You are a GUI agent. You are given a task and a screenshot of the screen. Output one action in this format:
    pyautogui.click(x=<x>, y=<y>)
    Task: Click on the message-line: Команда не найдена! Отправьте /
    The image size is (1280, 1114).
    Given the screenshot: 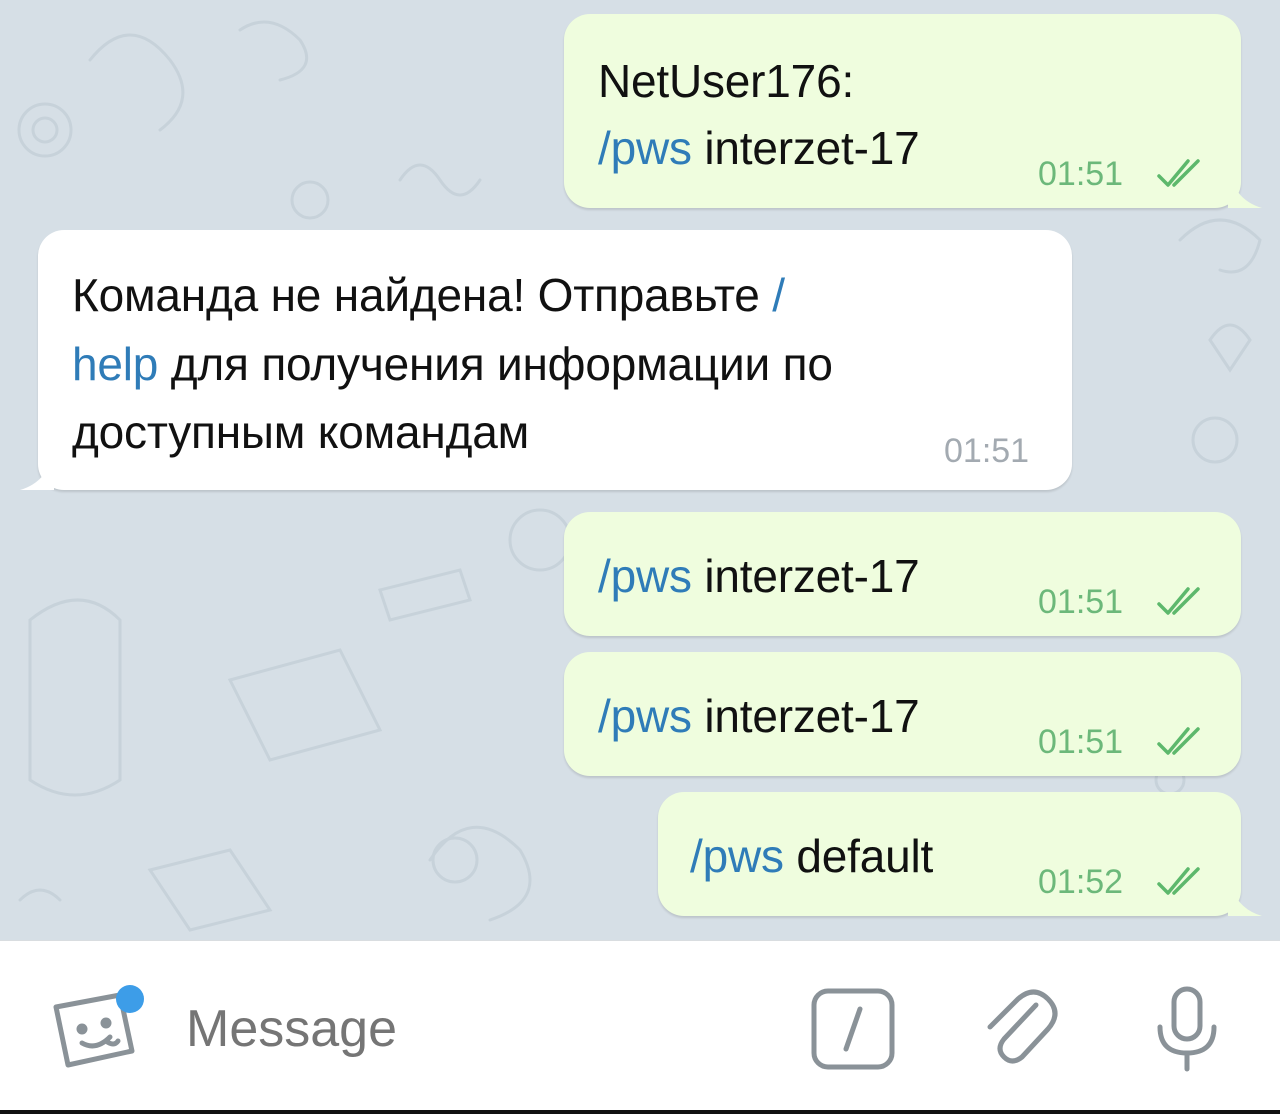 What is the action you would take?
    pyautogui.click(x=428, y=295)
    